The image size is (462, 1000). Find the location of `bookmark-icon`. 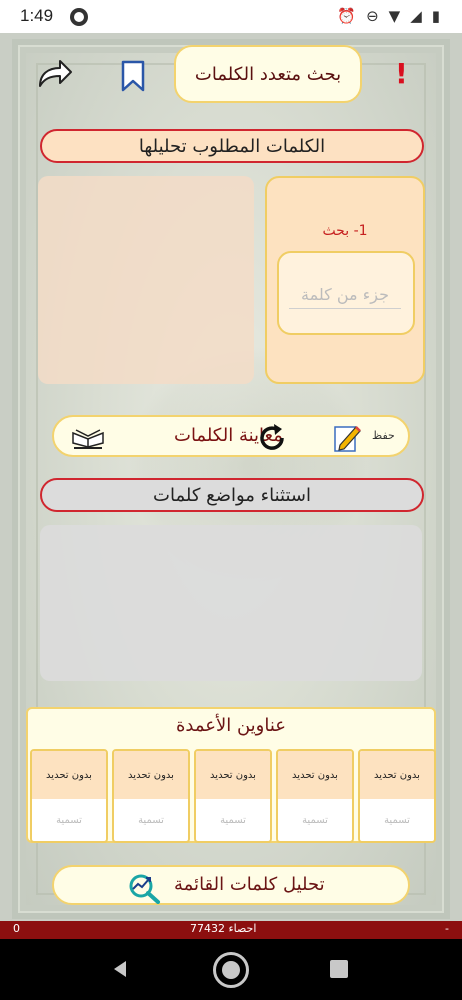

bookmark-icon is located at coordinates (133, 76).